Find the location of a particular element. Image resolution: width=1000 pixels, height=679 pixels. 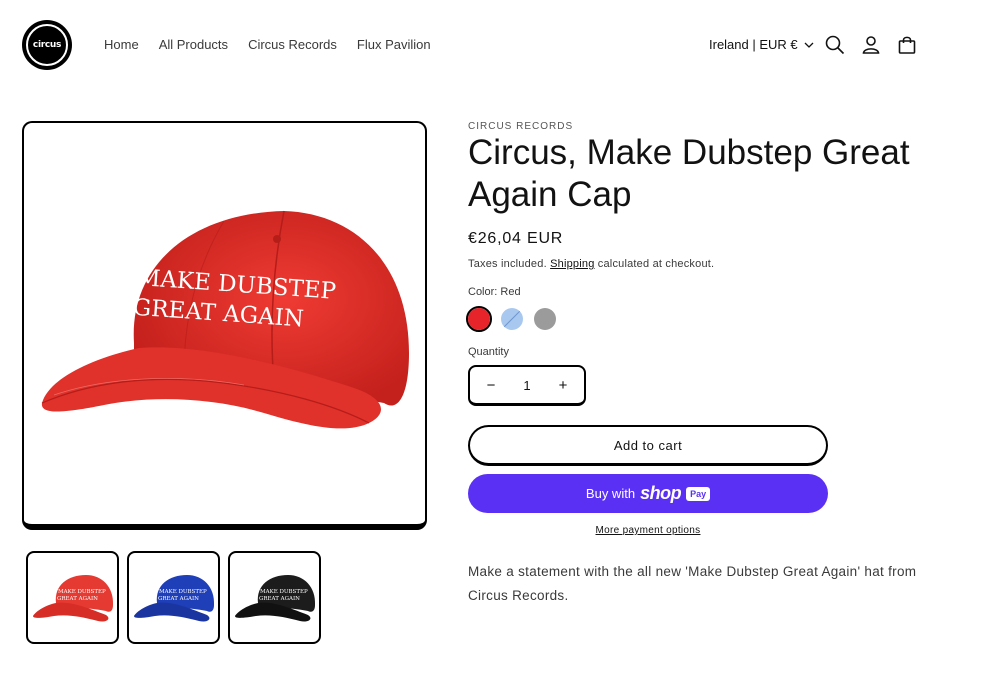

nav-circus-records: Circus Records is located at coordinates (292, 44).